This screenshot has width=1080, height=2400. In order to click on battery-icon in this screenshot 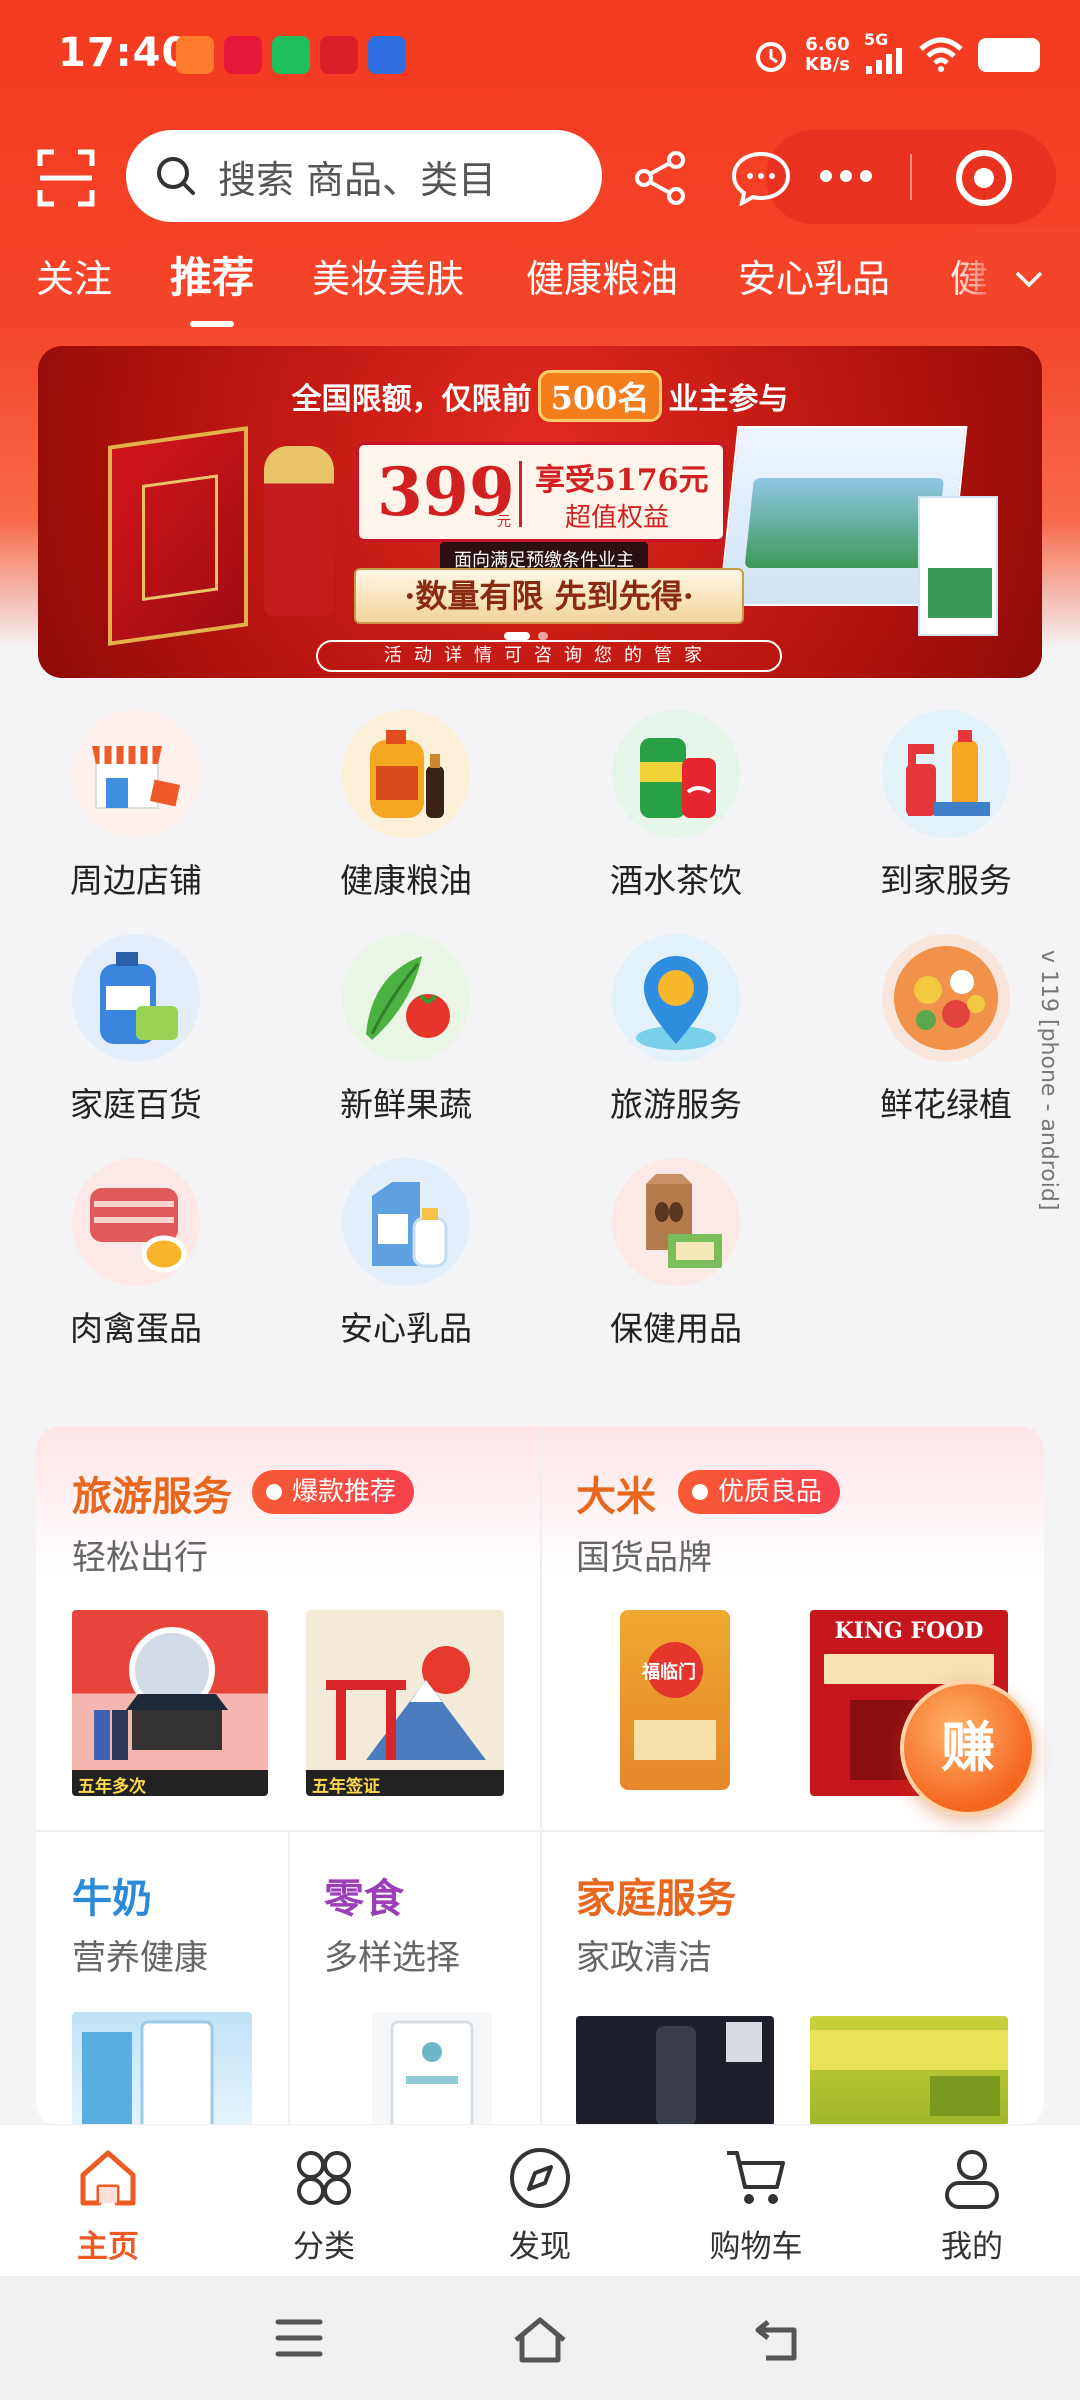, I will do `click(1009, 54)`.